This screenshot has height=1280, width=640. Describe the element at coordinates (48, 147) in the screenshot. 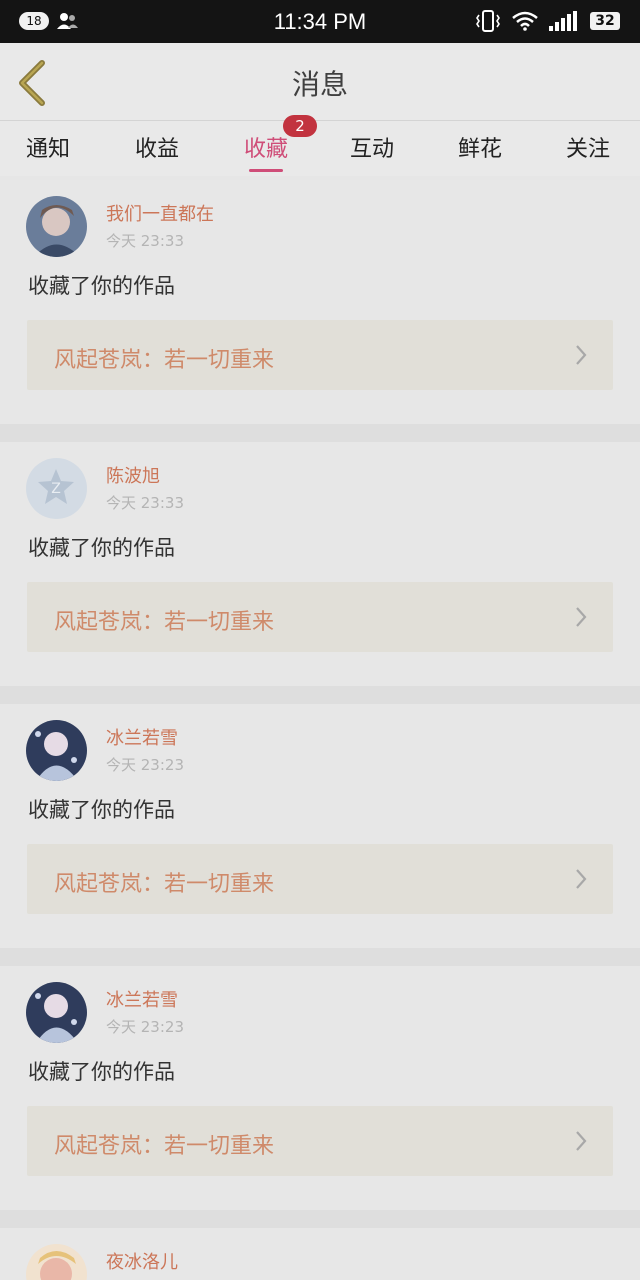

I see `tab-notifications: 通知` at that location.